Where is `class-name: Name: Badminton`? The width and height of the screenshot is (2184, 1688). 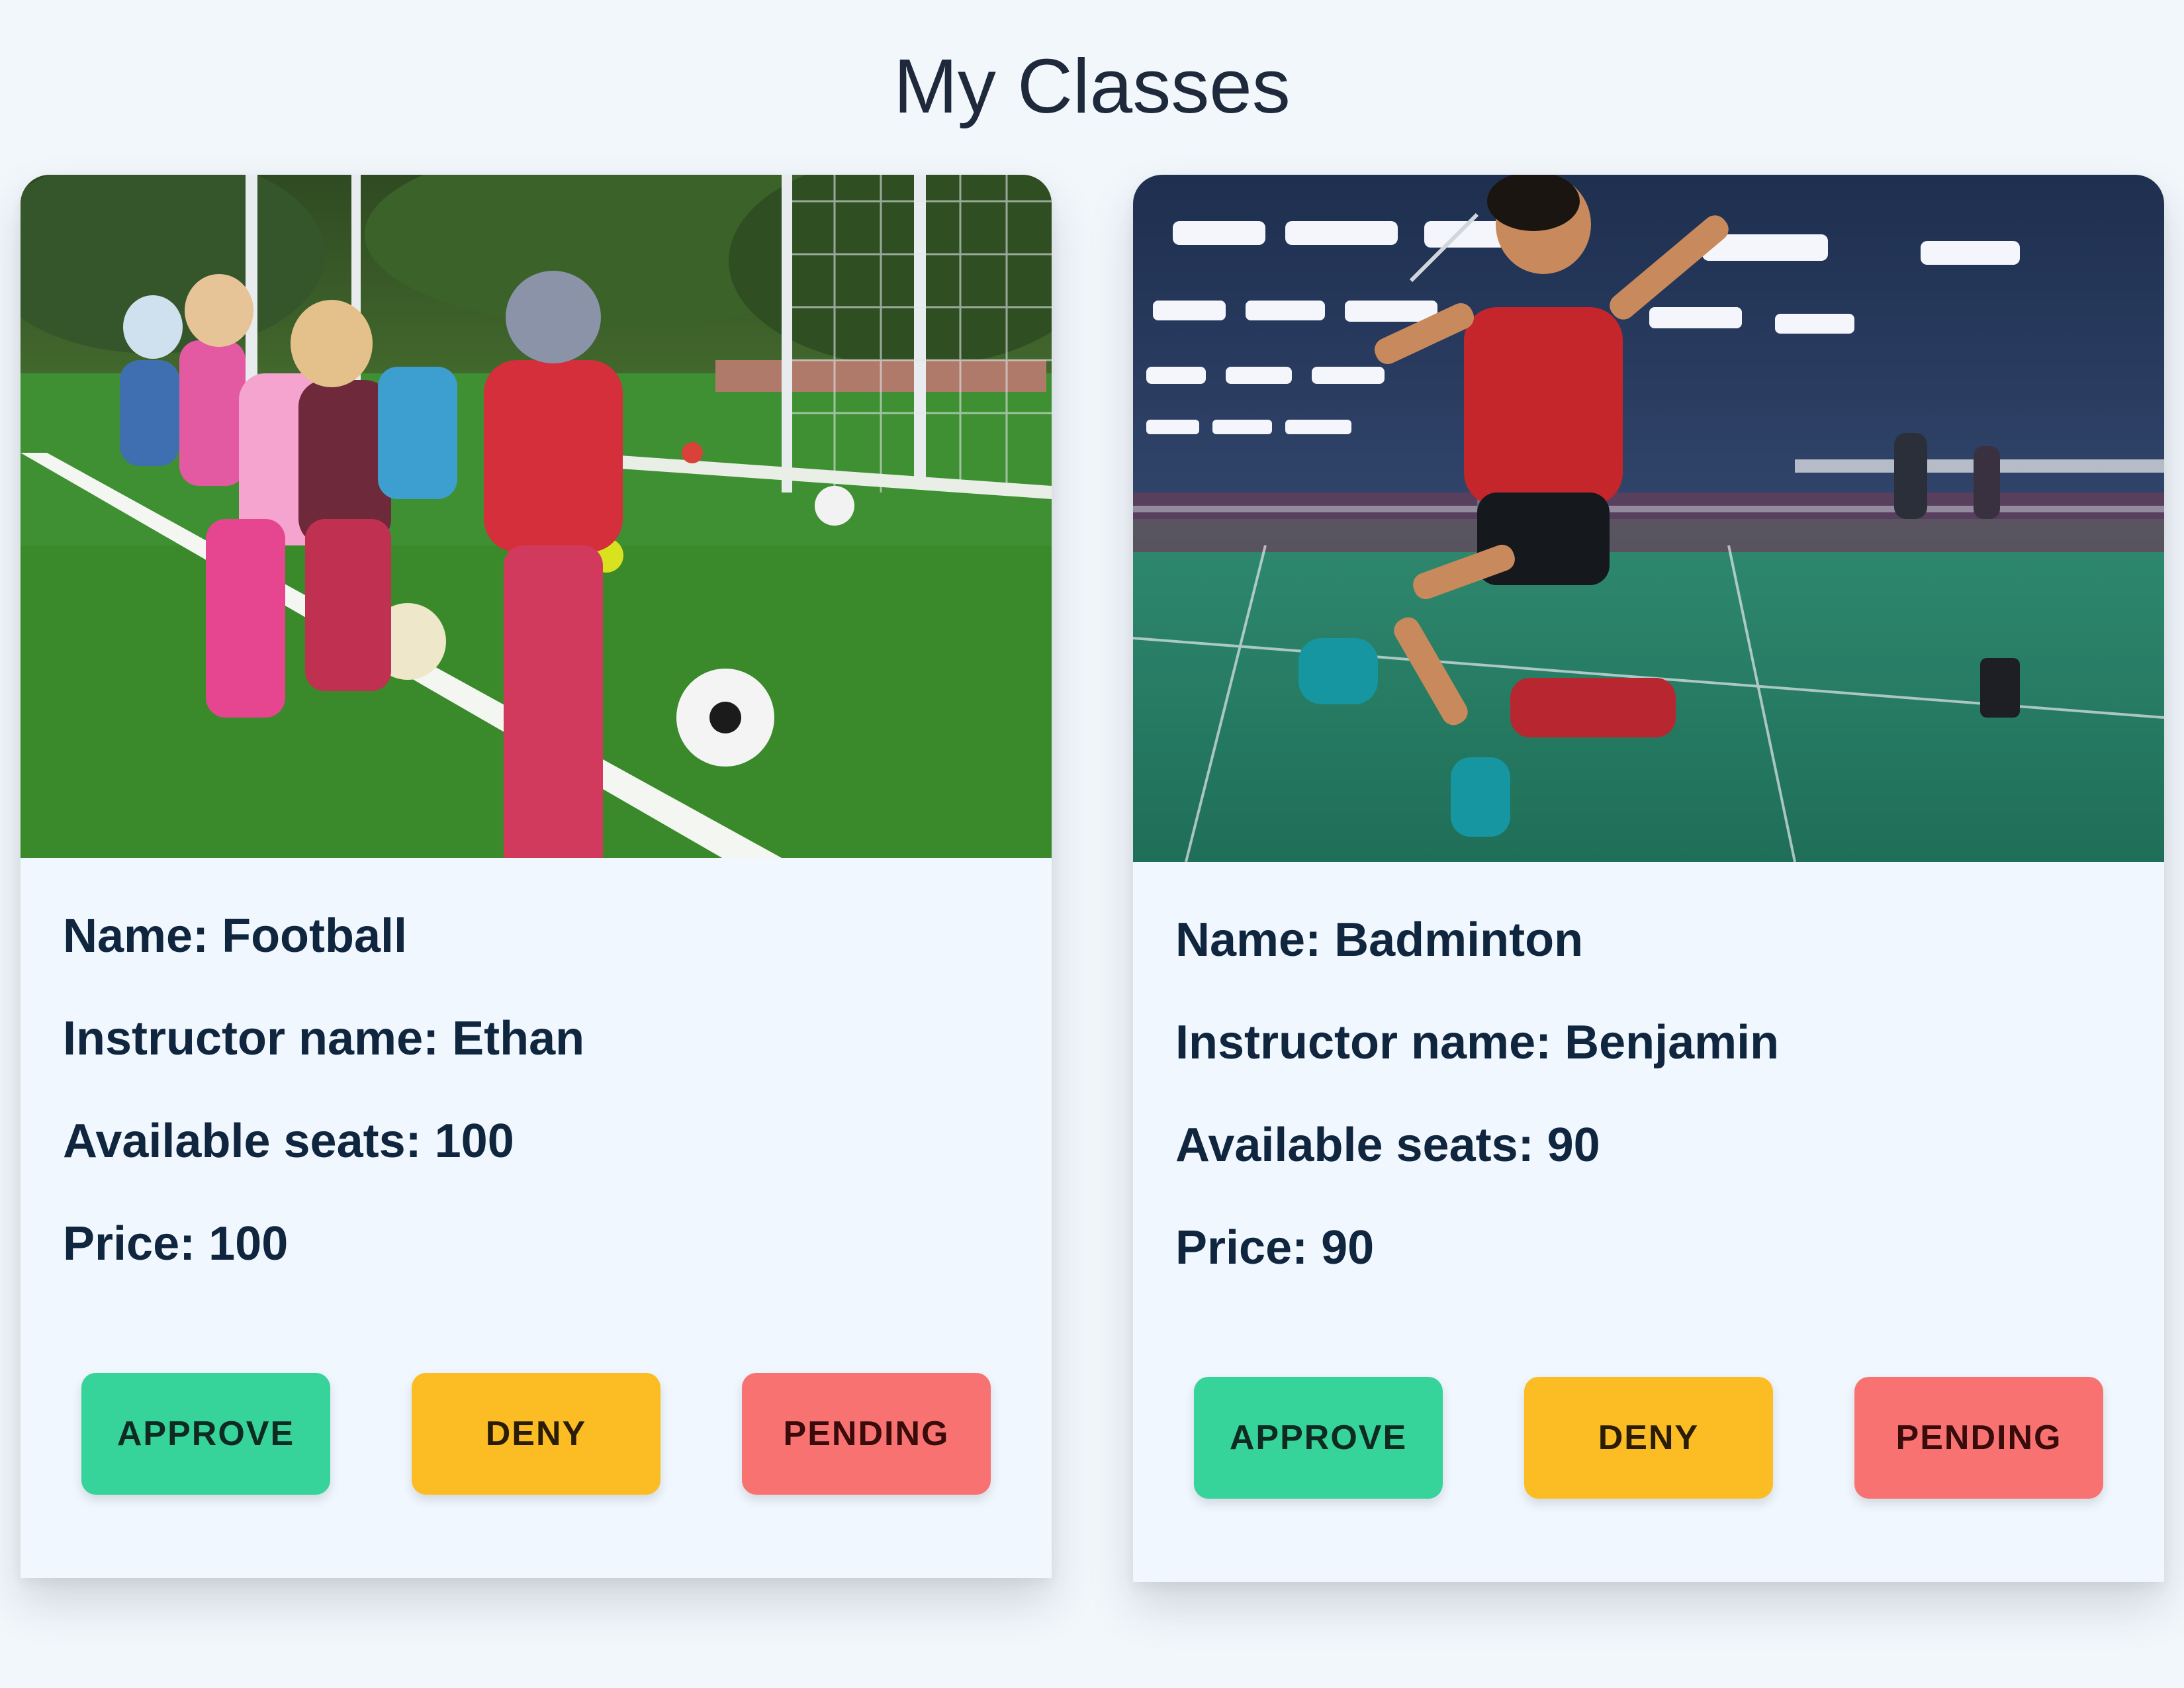 class-name: Name: Badminton is located at coordinates (1379, 939).